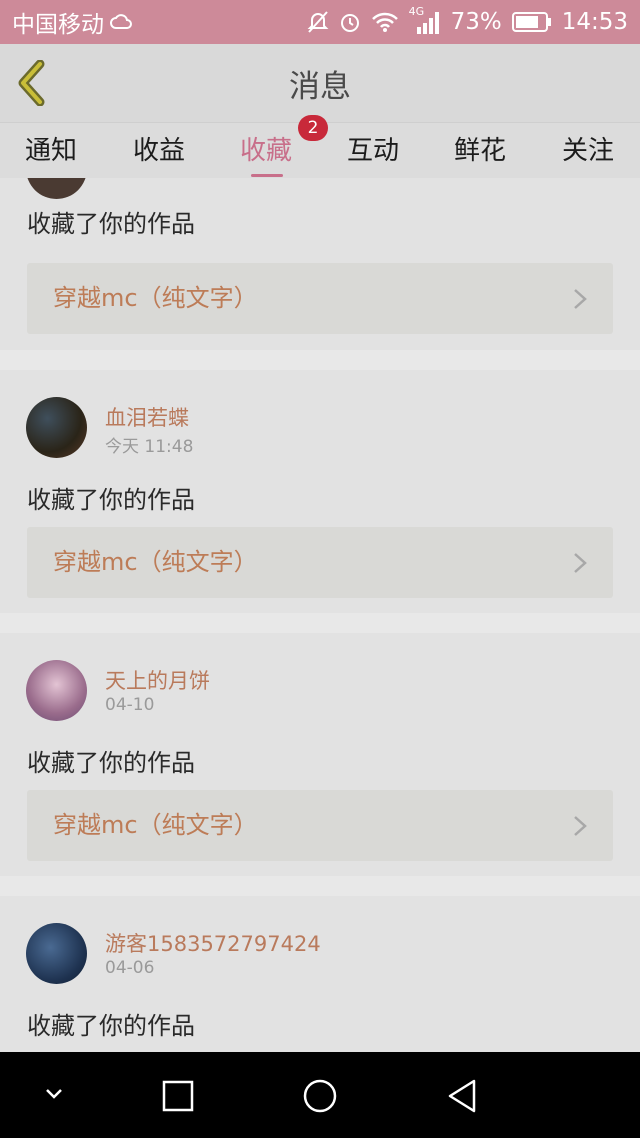  Describe the element at coordinates (476, 22) in the screenshot. I see `battery-percent: 73%` at that location.